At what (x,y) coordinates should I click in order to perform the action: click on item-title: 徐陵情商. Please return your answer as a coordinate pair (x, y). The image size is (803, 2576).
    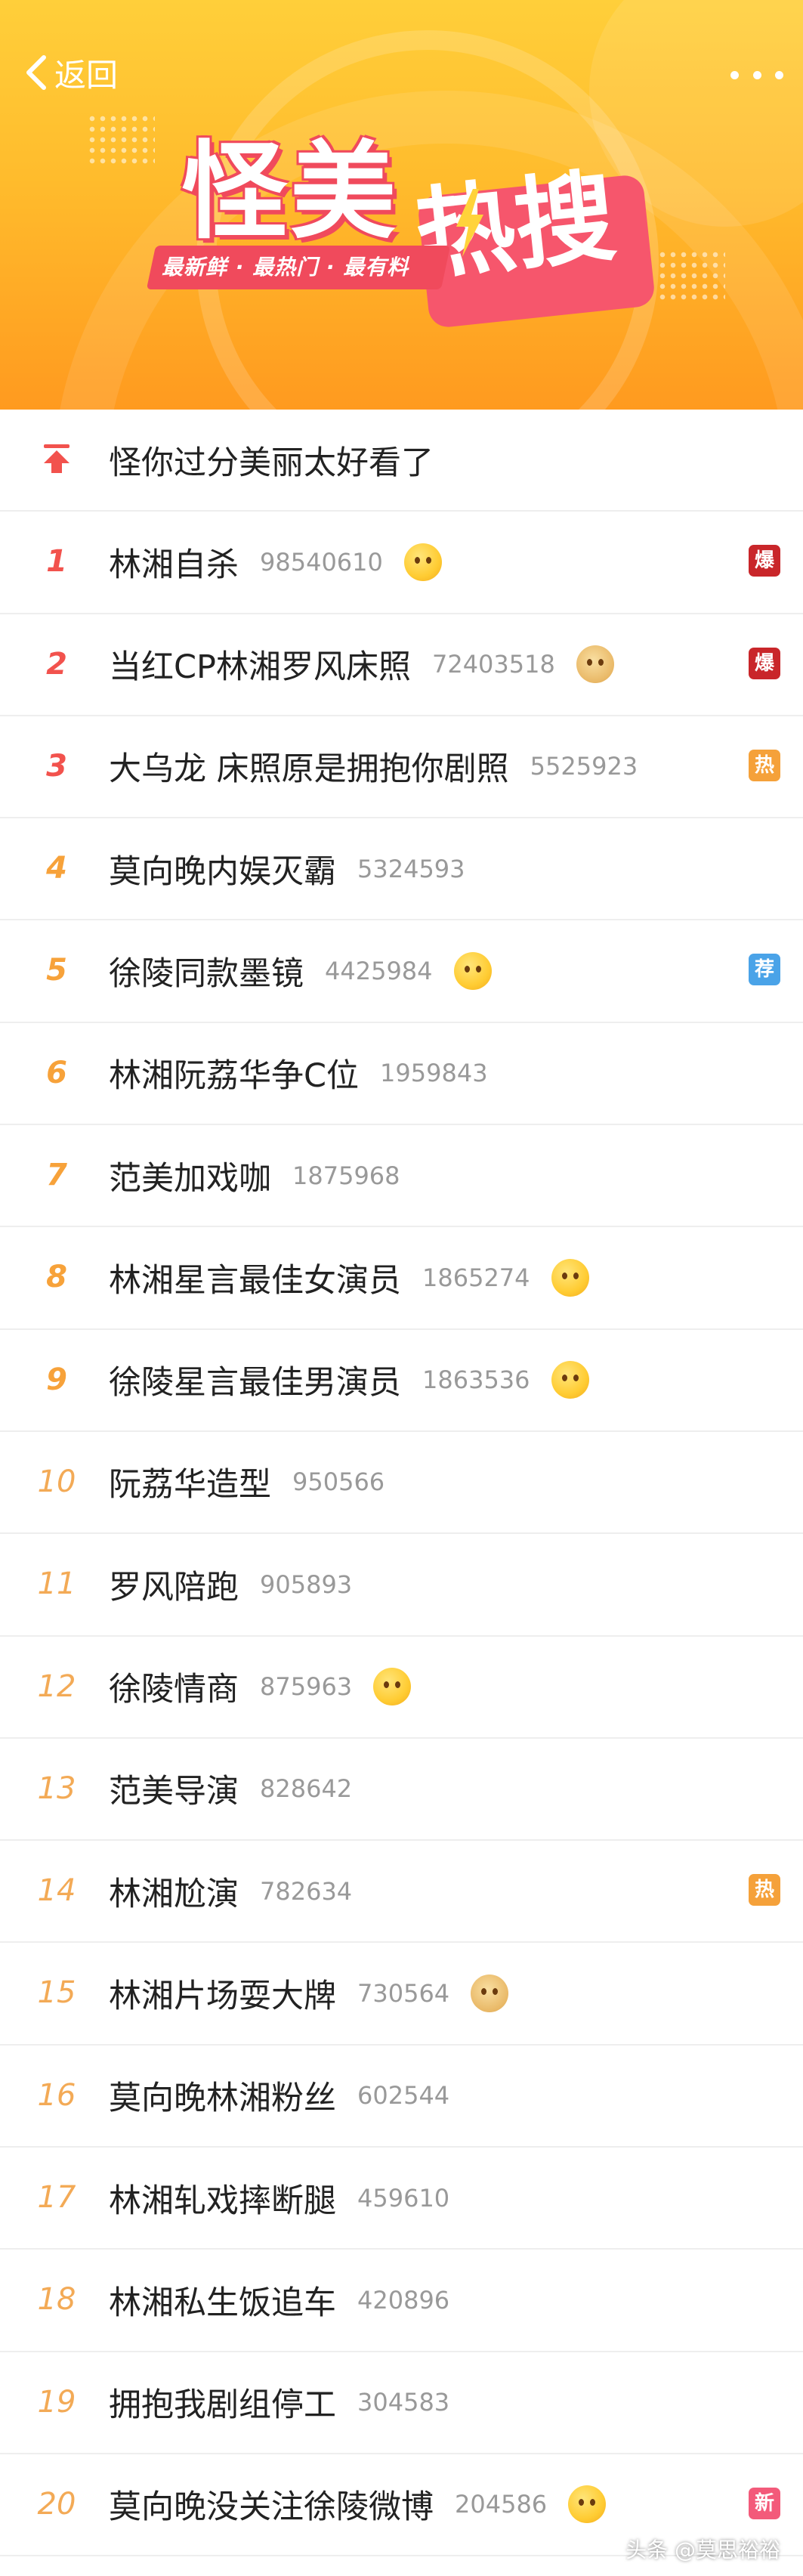
    Looking at the image, I should click on (174, 1690).